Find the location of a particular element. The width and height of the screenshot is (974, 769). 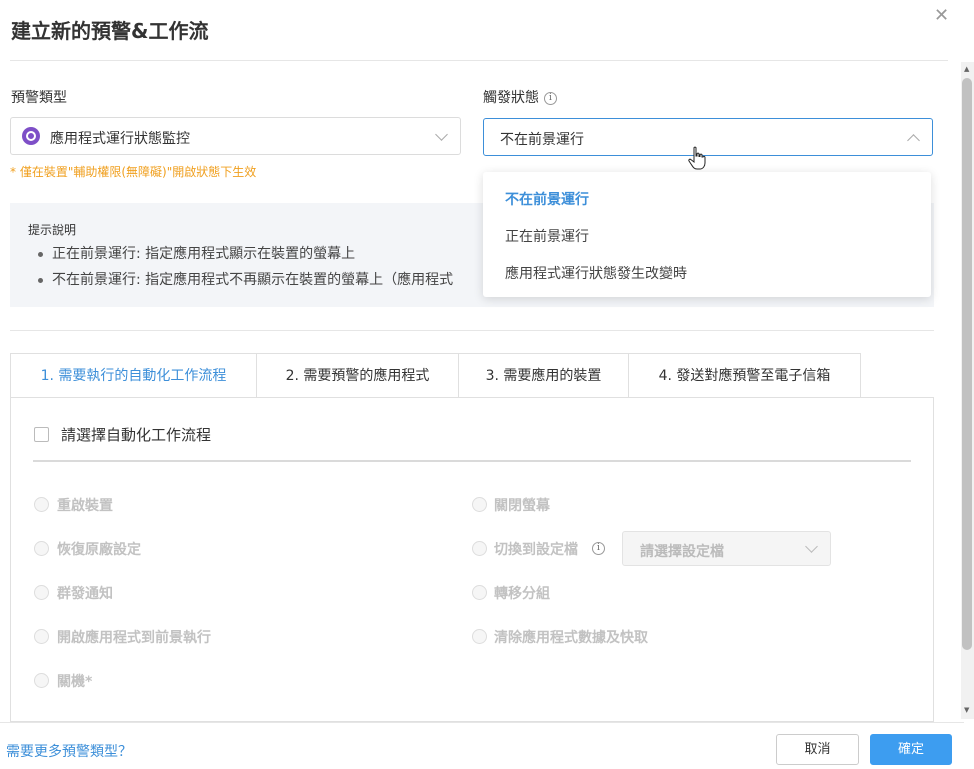

radio-open-app is located at coordinates (41, 636).